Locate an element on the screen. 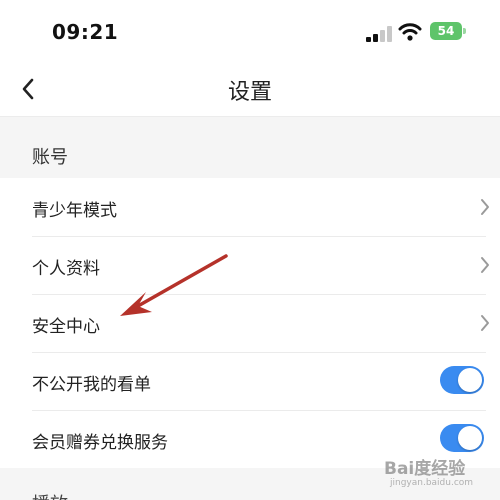  settings-item-security-center: 安全中心 is located at coordinates (250, 323).